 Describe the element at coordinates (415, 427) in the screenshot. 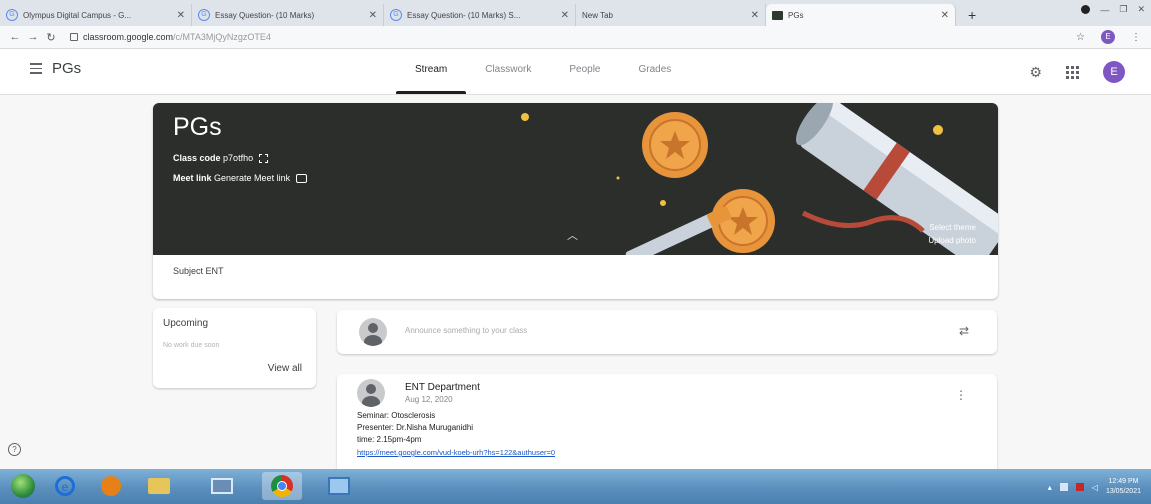

I see `post-text-line: Presenter: Dr.Nisha Muruganidhi` at that location.